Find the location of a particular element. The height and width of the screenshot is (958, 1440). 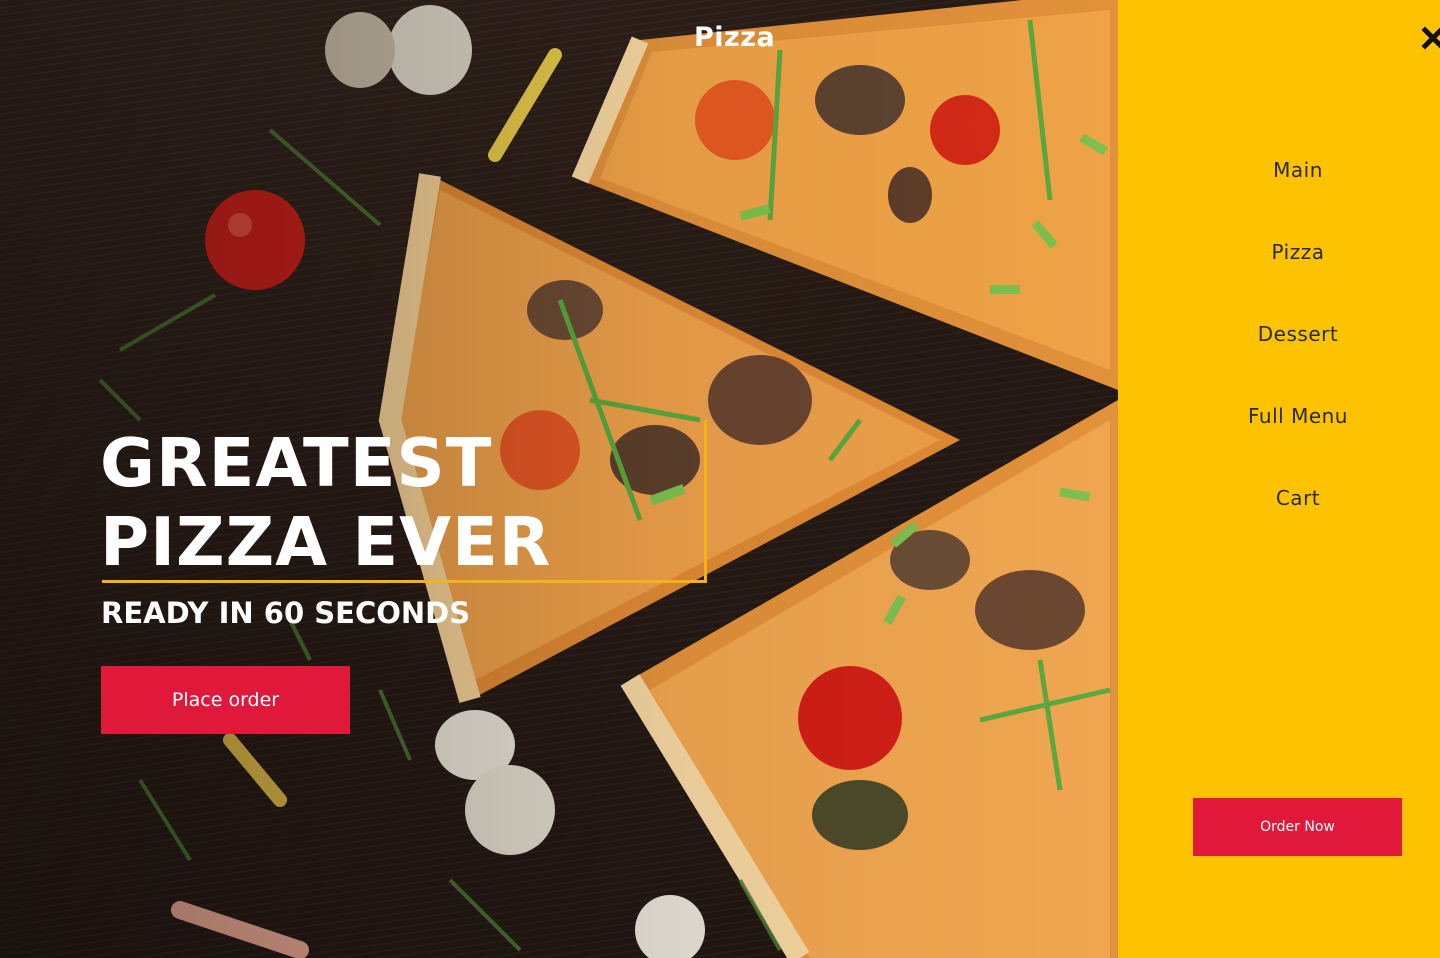

menu-item-cart: Cart is located at coordinates (1279, 519).